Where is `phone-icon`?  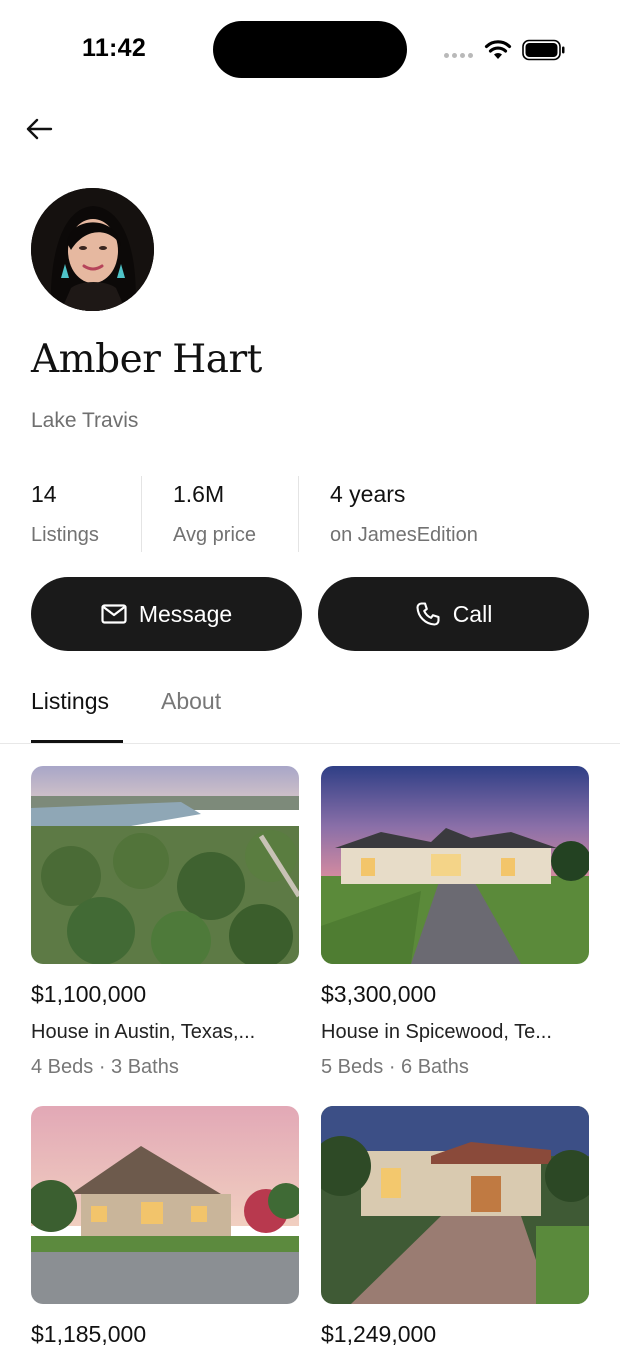
phone-icon is located at coordinates (428, 614).